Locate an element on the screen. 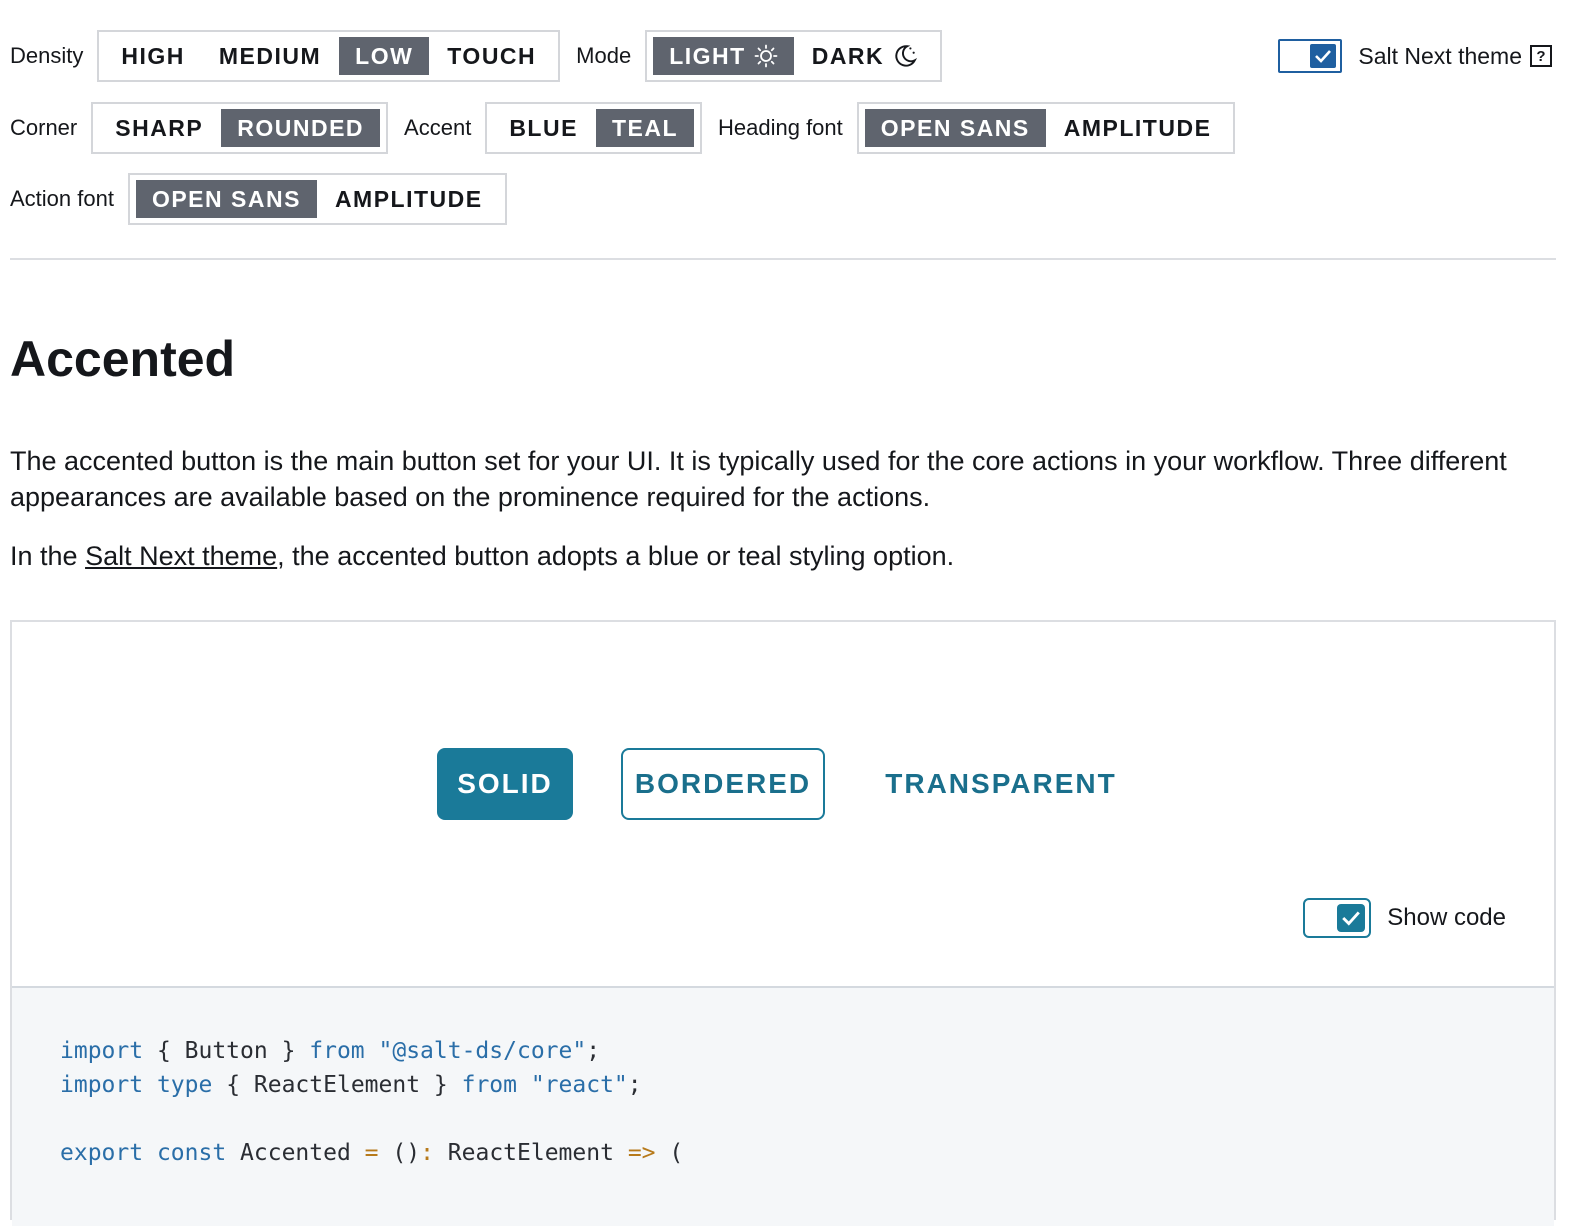  action-font-amplitude-button: AMPLITUDE is located at coordinates (409, 199).